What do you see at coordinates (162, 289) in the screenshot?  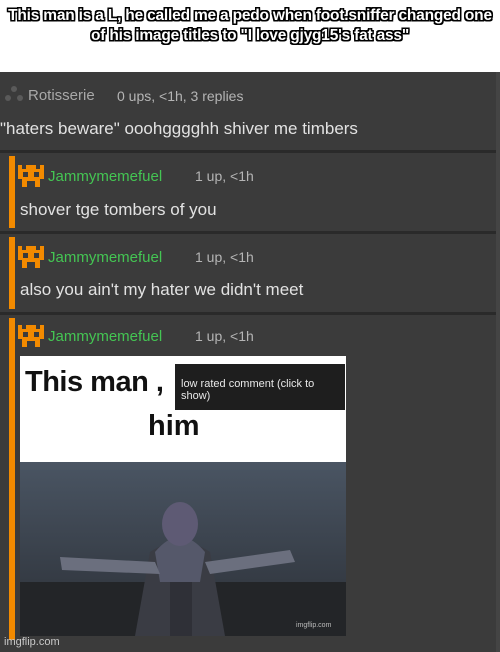 I see `reply-body: also you ain't my hater we didn't meet` at bounding box center [162, 289].